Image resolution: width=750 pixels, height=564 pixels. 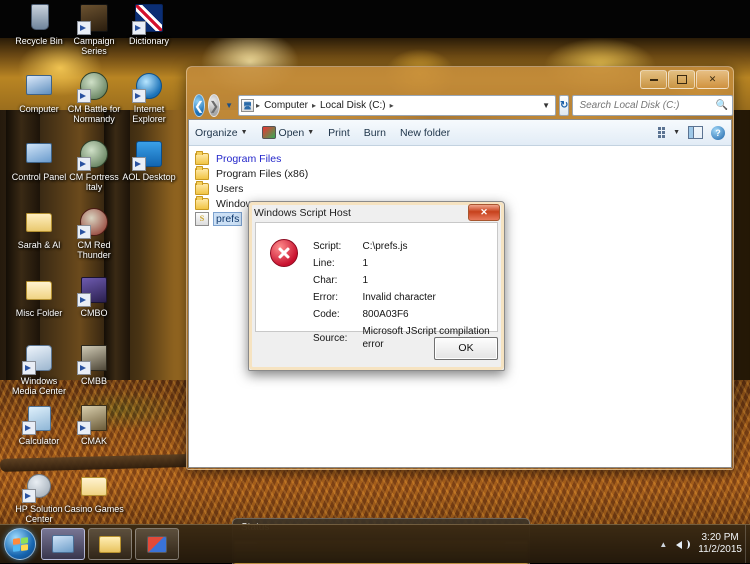 What do you see at coordinates (747, 544) in the screenshot?
I see `show-desktop-button` at bounding box center [747, 544].